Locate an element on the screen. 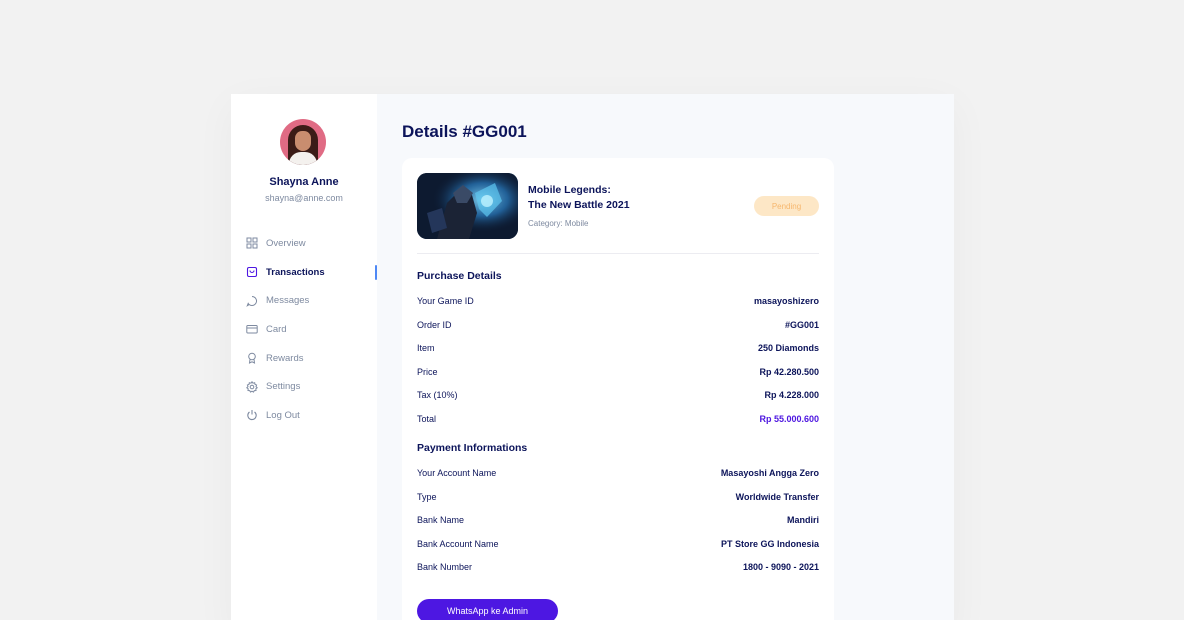 Image resolution: width=1184 pixels, height=620 pixels. purchase-row-game-id: Your Game ID masayoshizero is located at coordinates (618, 301).